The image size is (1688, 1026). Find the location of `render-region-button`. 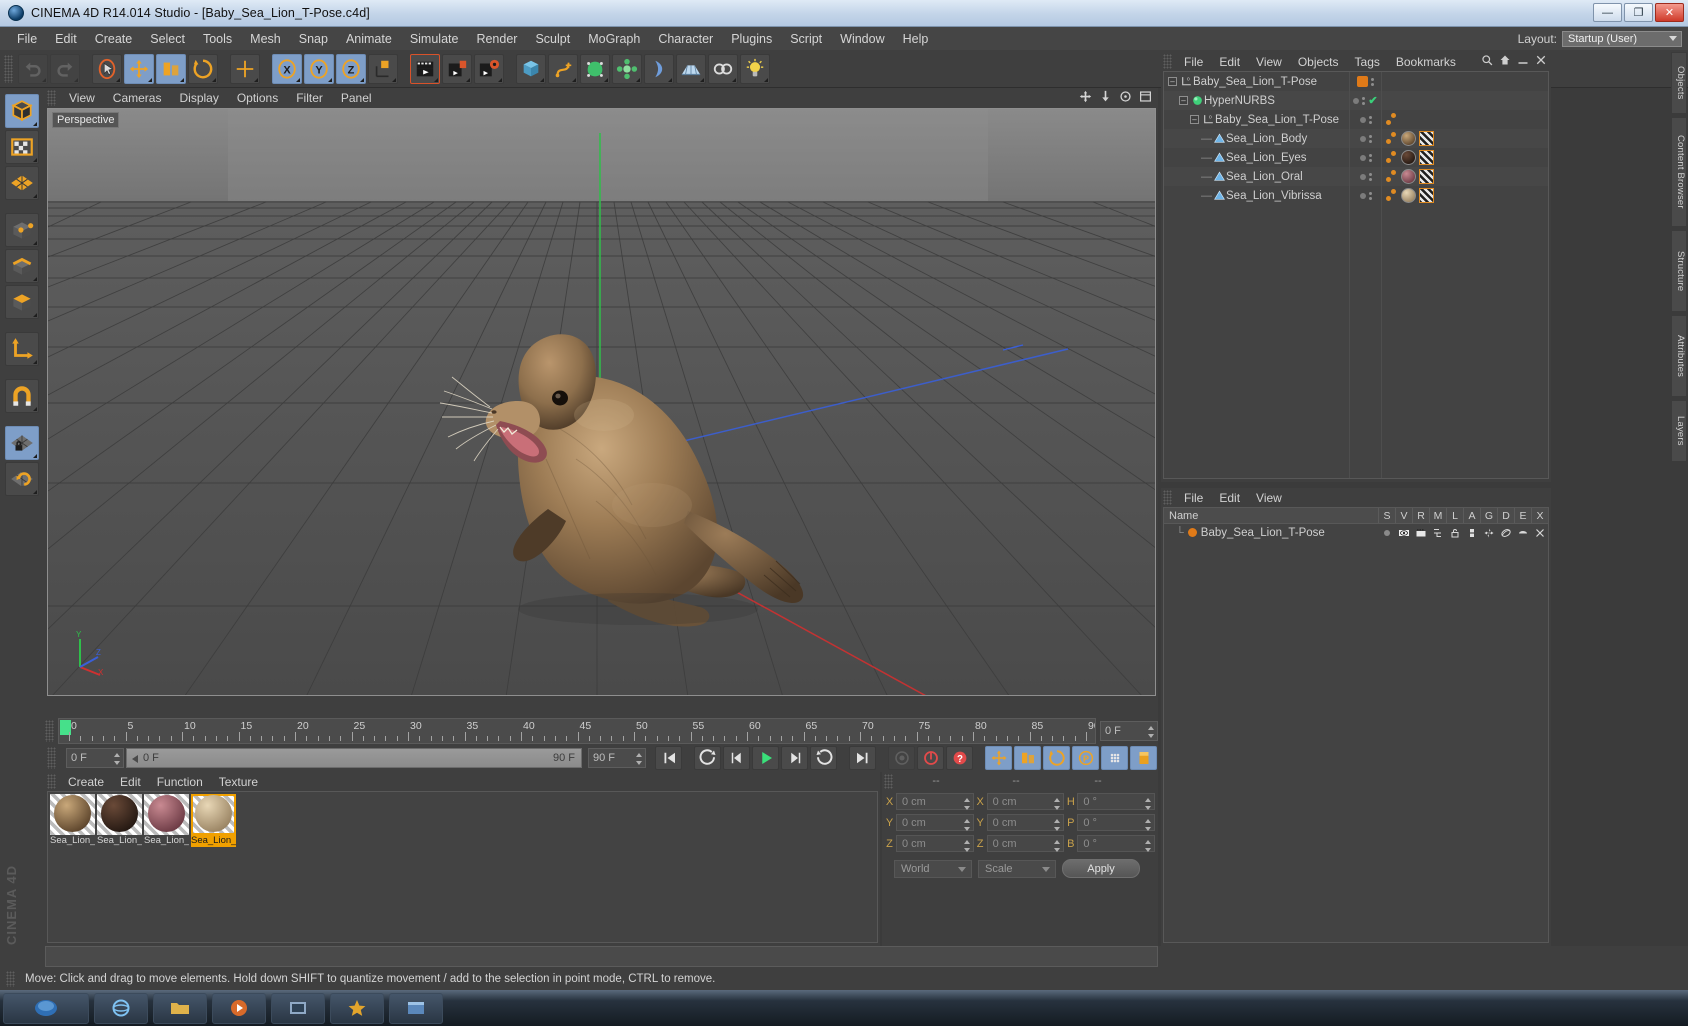

render-region-button is located at coordinates (457, 68).